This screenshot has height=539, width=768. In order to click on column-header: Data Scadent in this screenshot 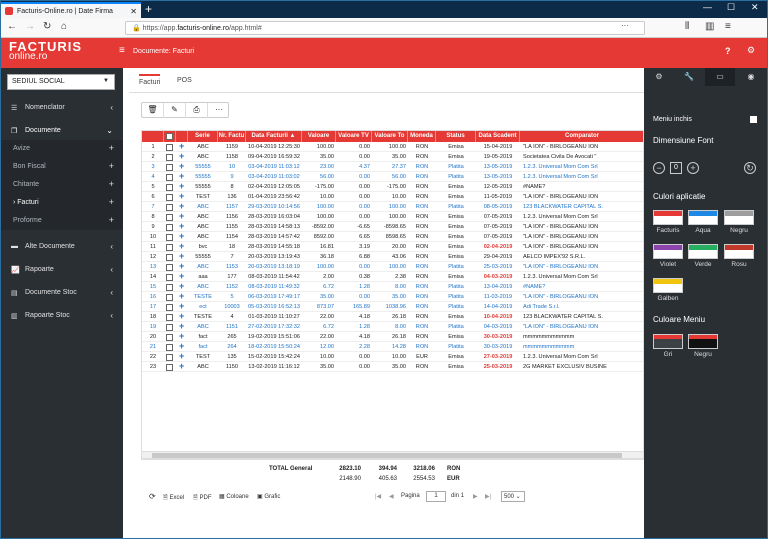, I will do `click(498, 136)`.